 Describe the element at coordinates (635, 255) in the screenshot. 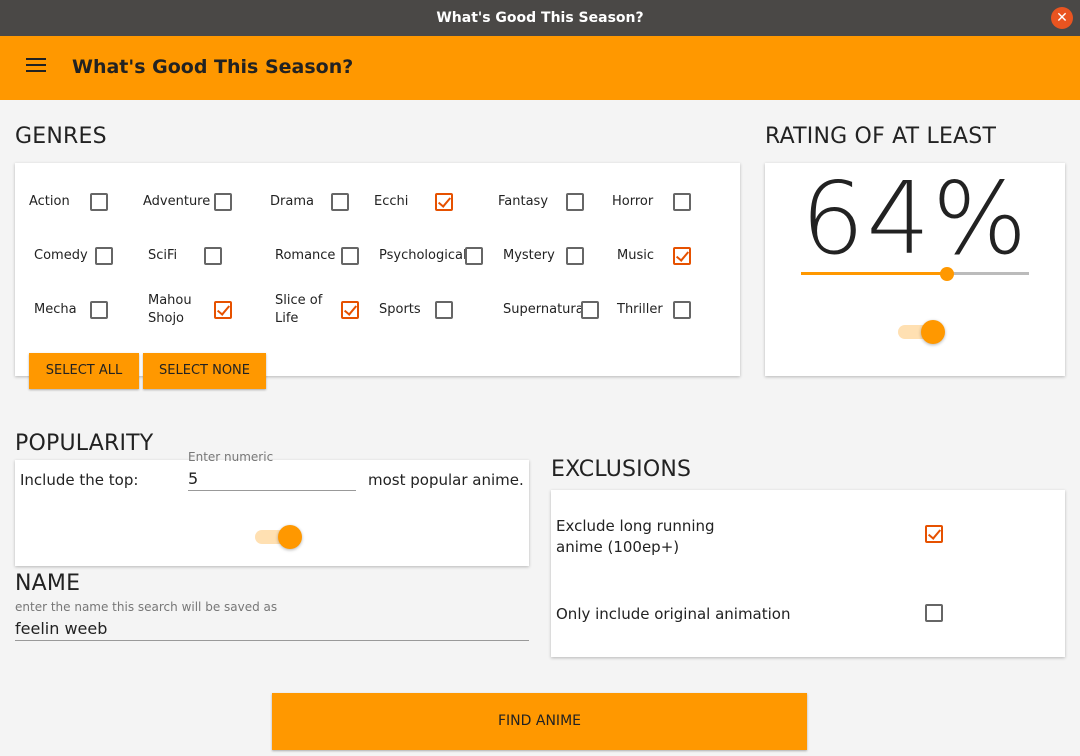

I see `genre-label: Music` at that location.